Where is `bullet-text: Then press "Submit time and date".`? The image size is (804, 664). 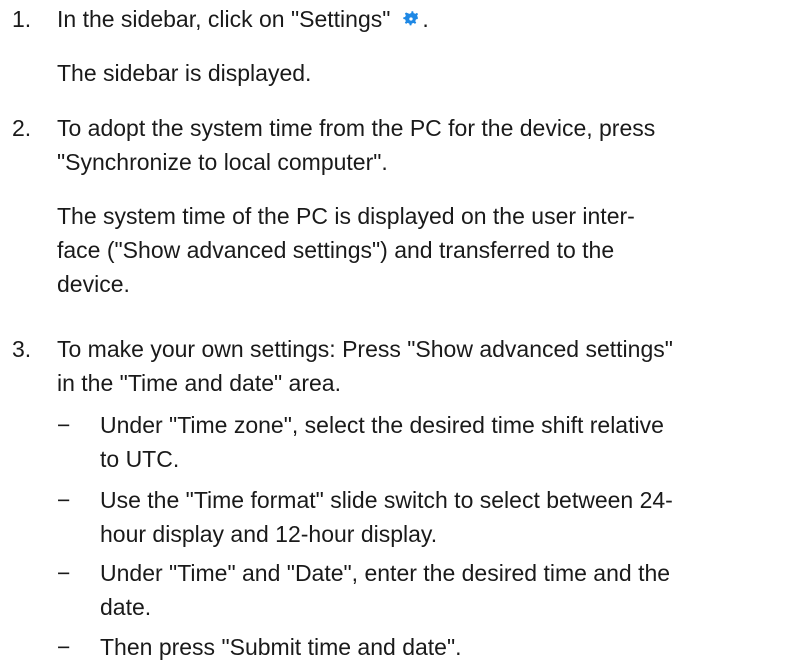
bullet-text: Then press "Submit time and date". is located at coordinates (448, 647).